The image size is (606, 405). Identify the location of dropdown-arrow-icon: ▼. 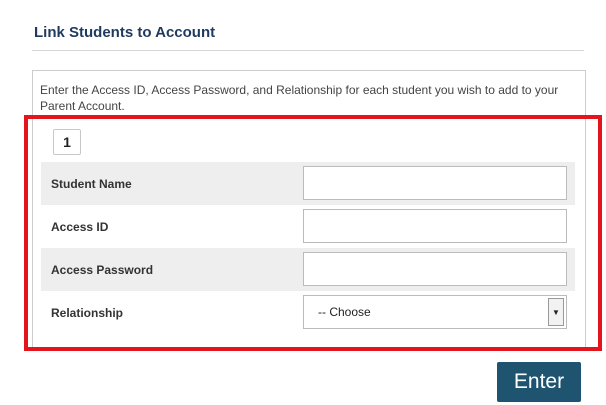
(556, 312).